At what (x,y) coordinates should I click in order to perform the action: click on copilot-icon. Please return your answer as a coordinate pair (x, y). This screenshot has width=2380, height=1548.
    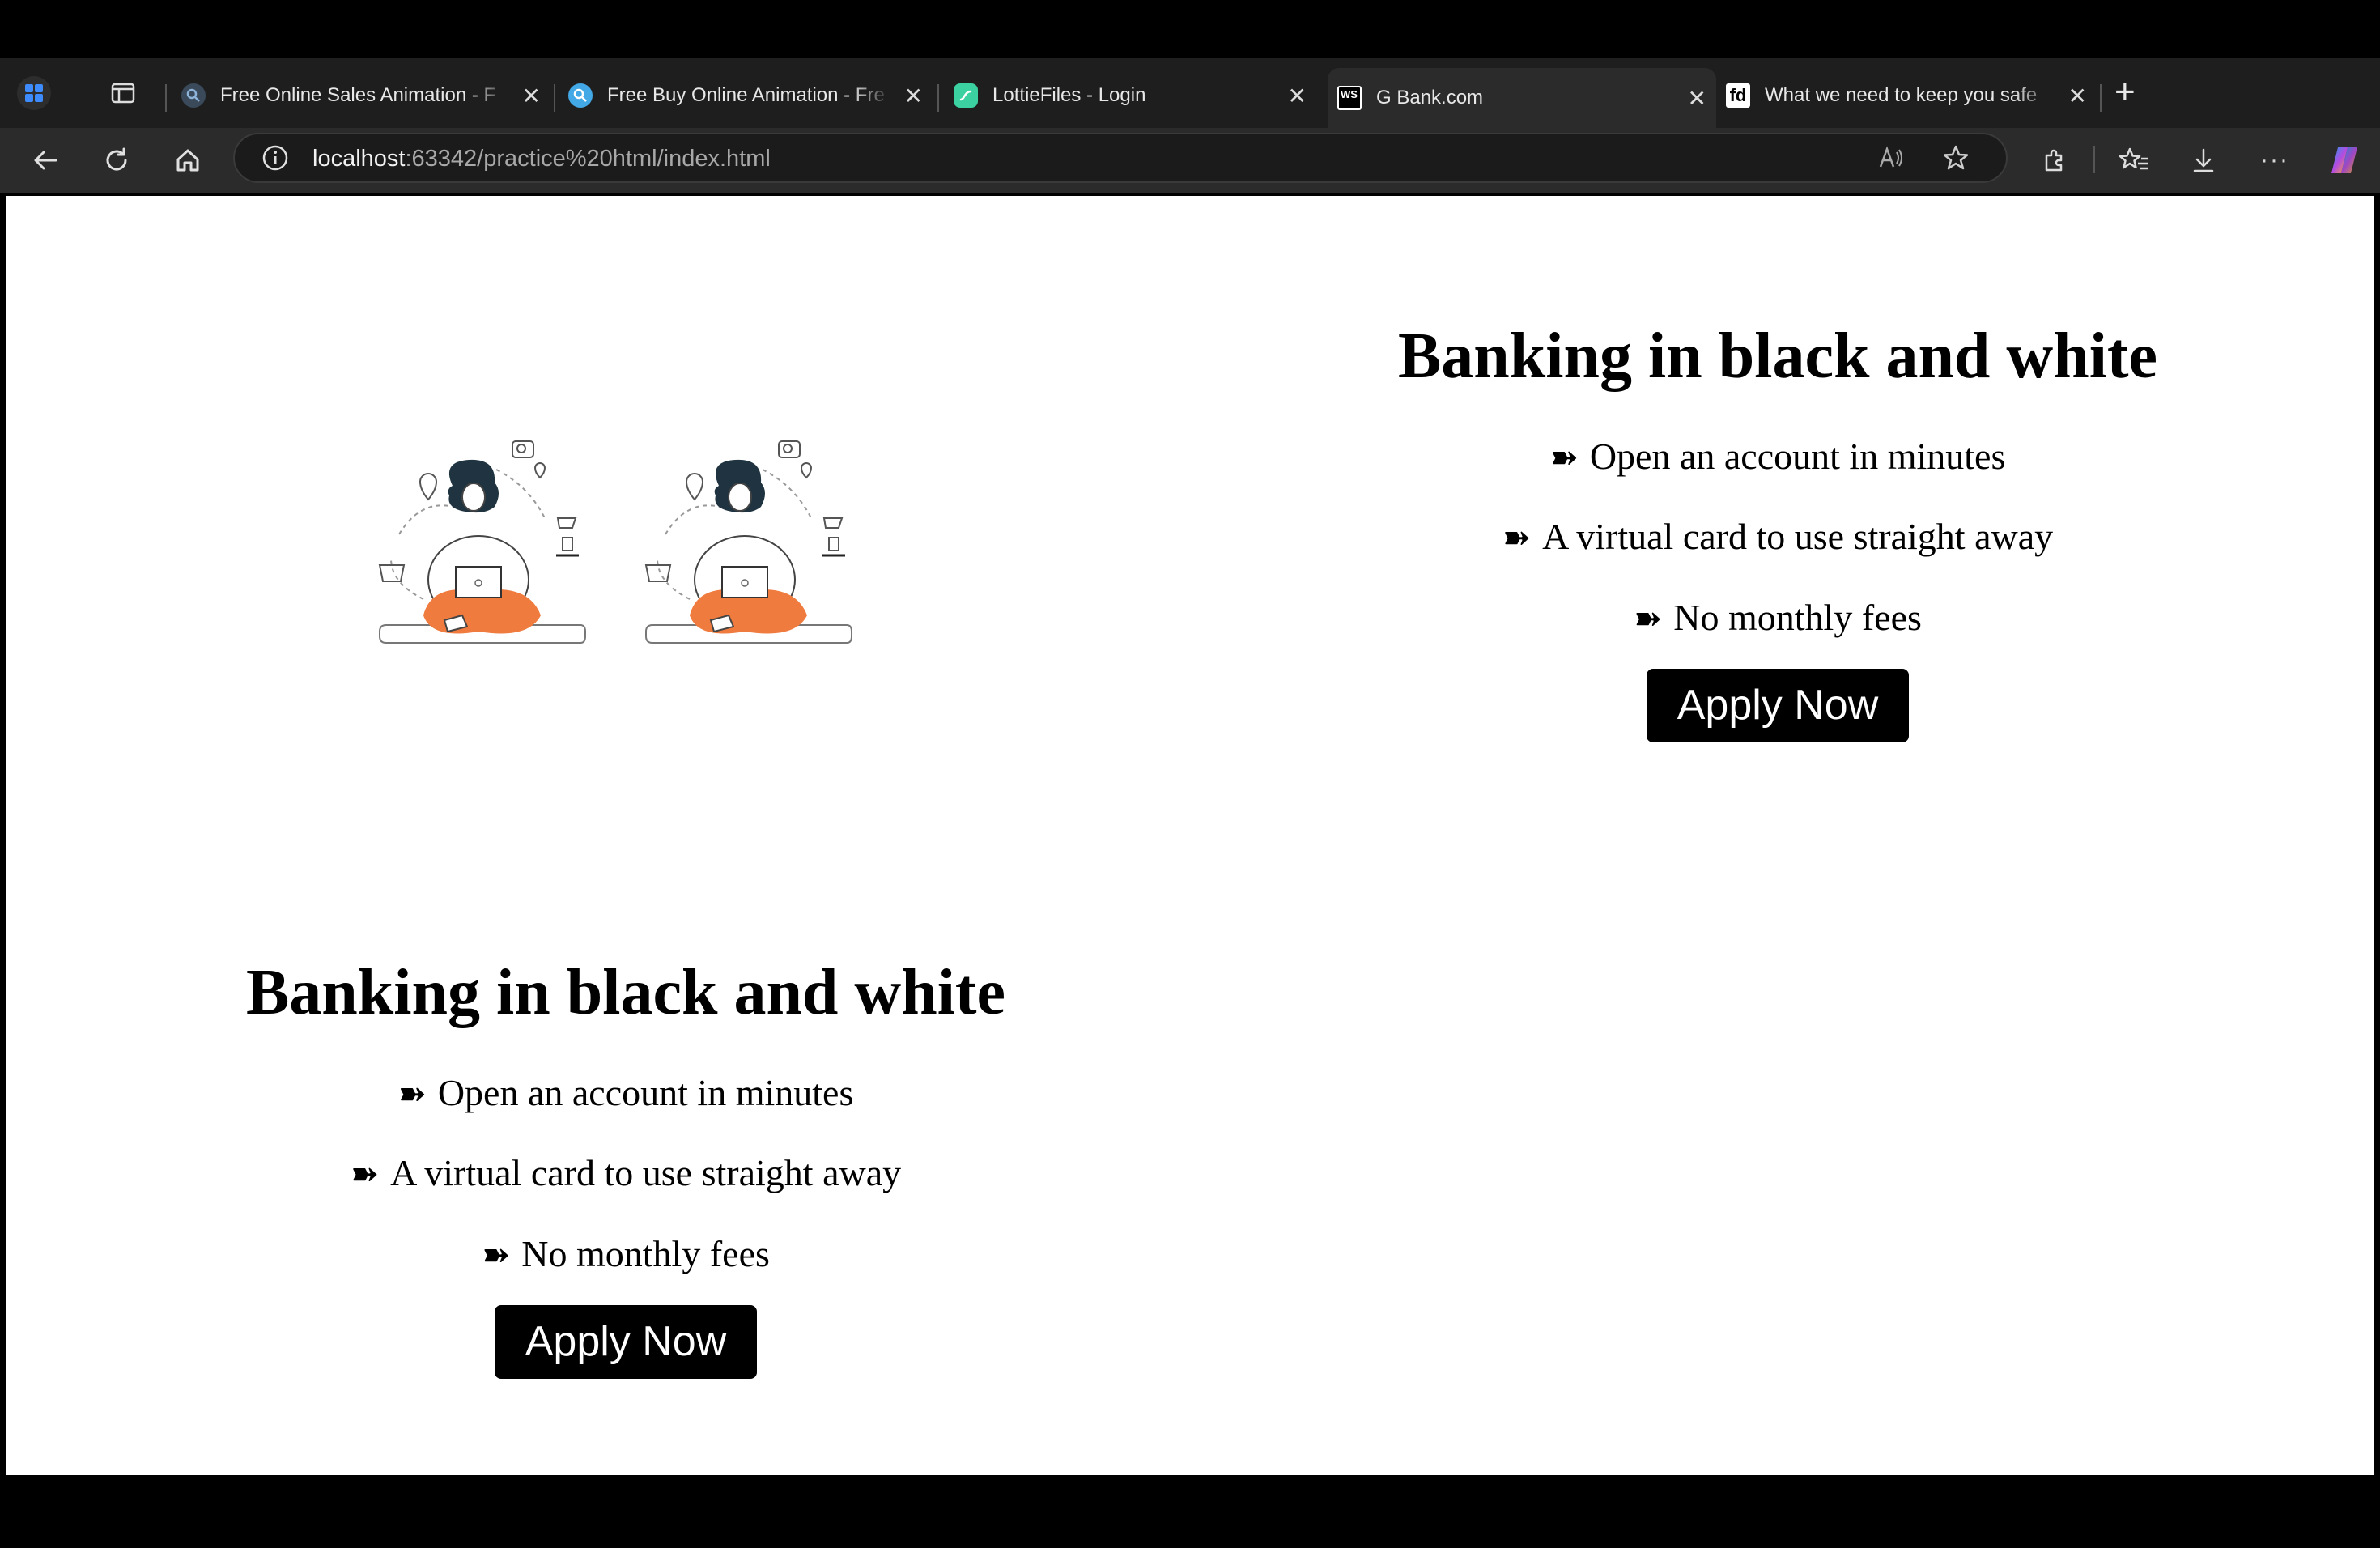
    Looking at the image, I should click on (2345, 160).